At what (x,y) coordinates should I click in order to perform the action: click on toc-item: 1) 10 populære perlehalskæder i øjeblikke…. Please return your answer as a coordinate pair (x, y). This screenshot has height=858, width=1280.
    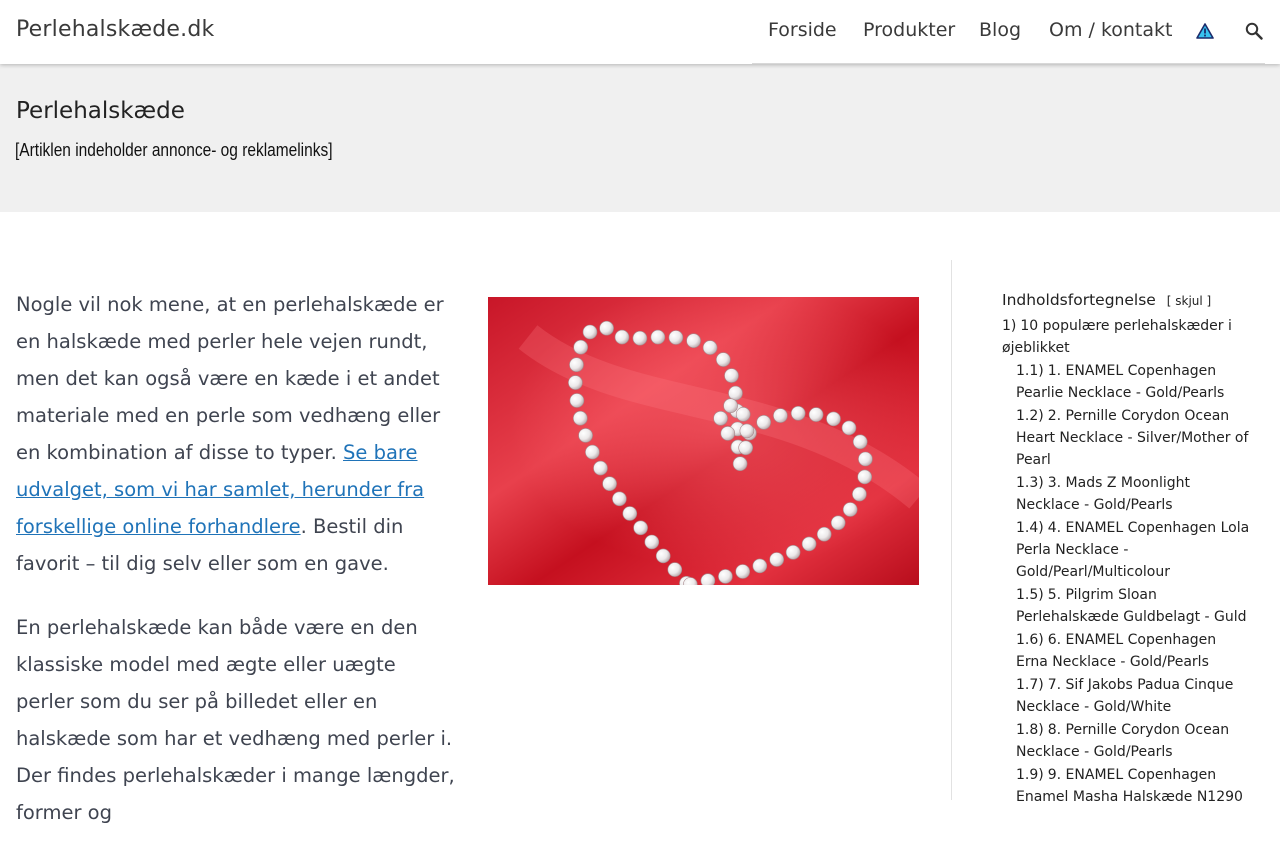
    Looking at the image, I should click on (1127, 337).